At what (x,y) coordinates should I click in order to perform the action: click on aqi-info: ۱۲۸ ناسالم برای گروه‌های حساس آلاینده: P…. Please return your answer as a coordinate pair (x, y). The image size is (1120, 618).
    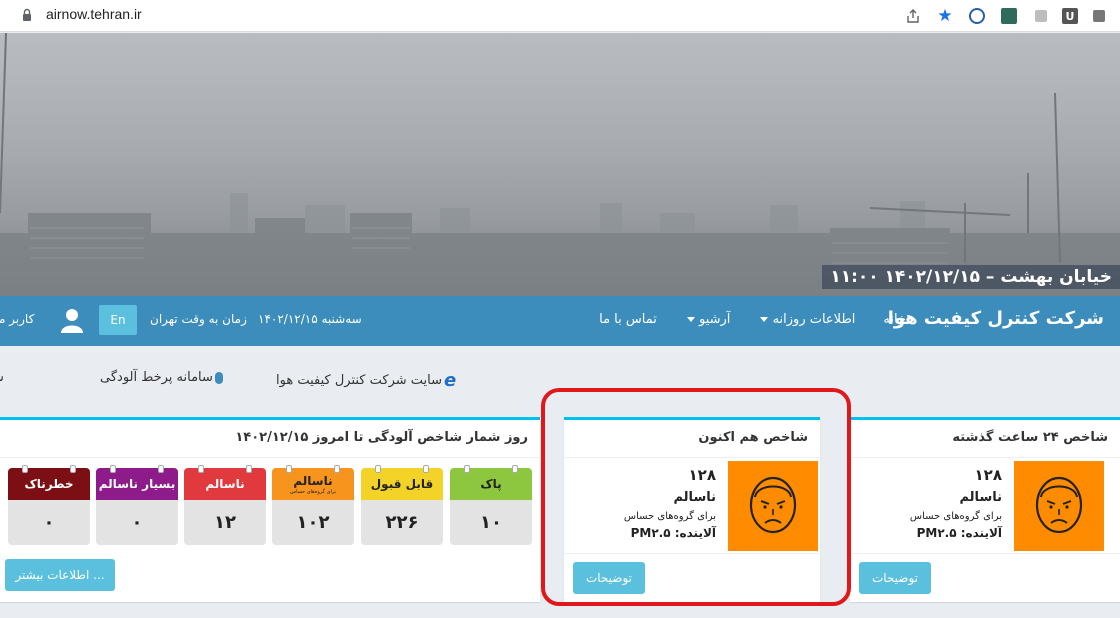
    Looking at the image, I should click on (956, 503).